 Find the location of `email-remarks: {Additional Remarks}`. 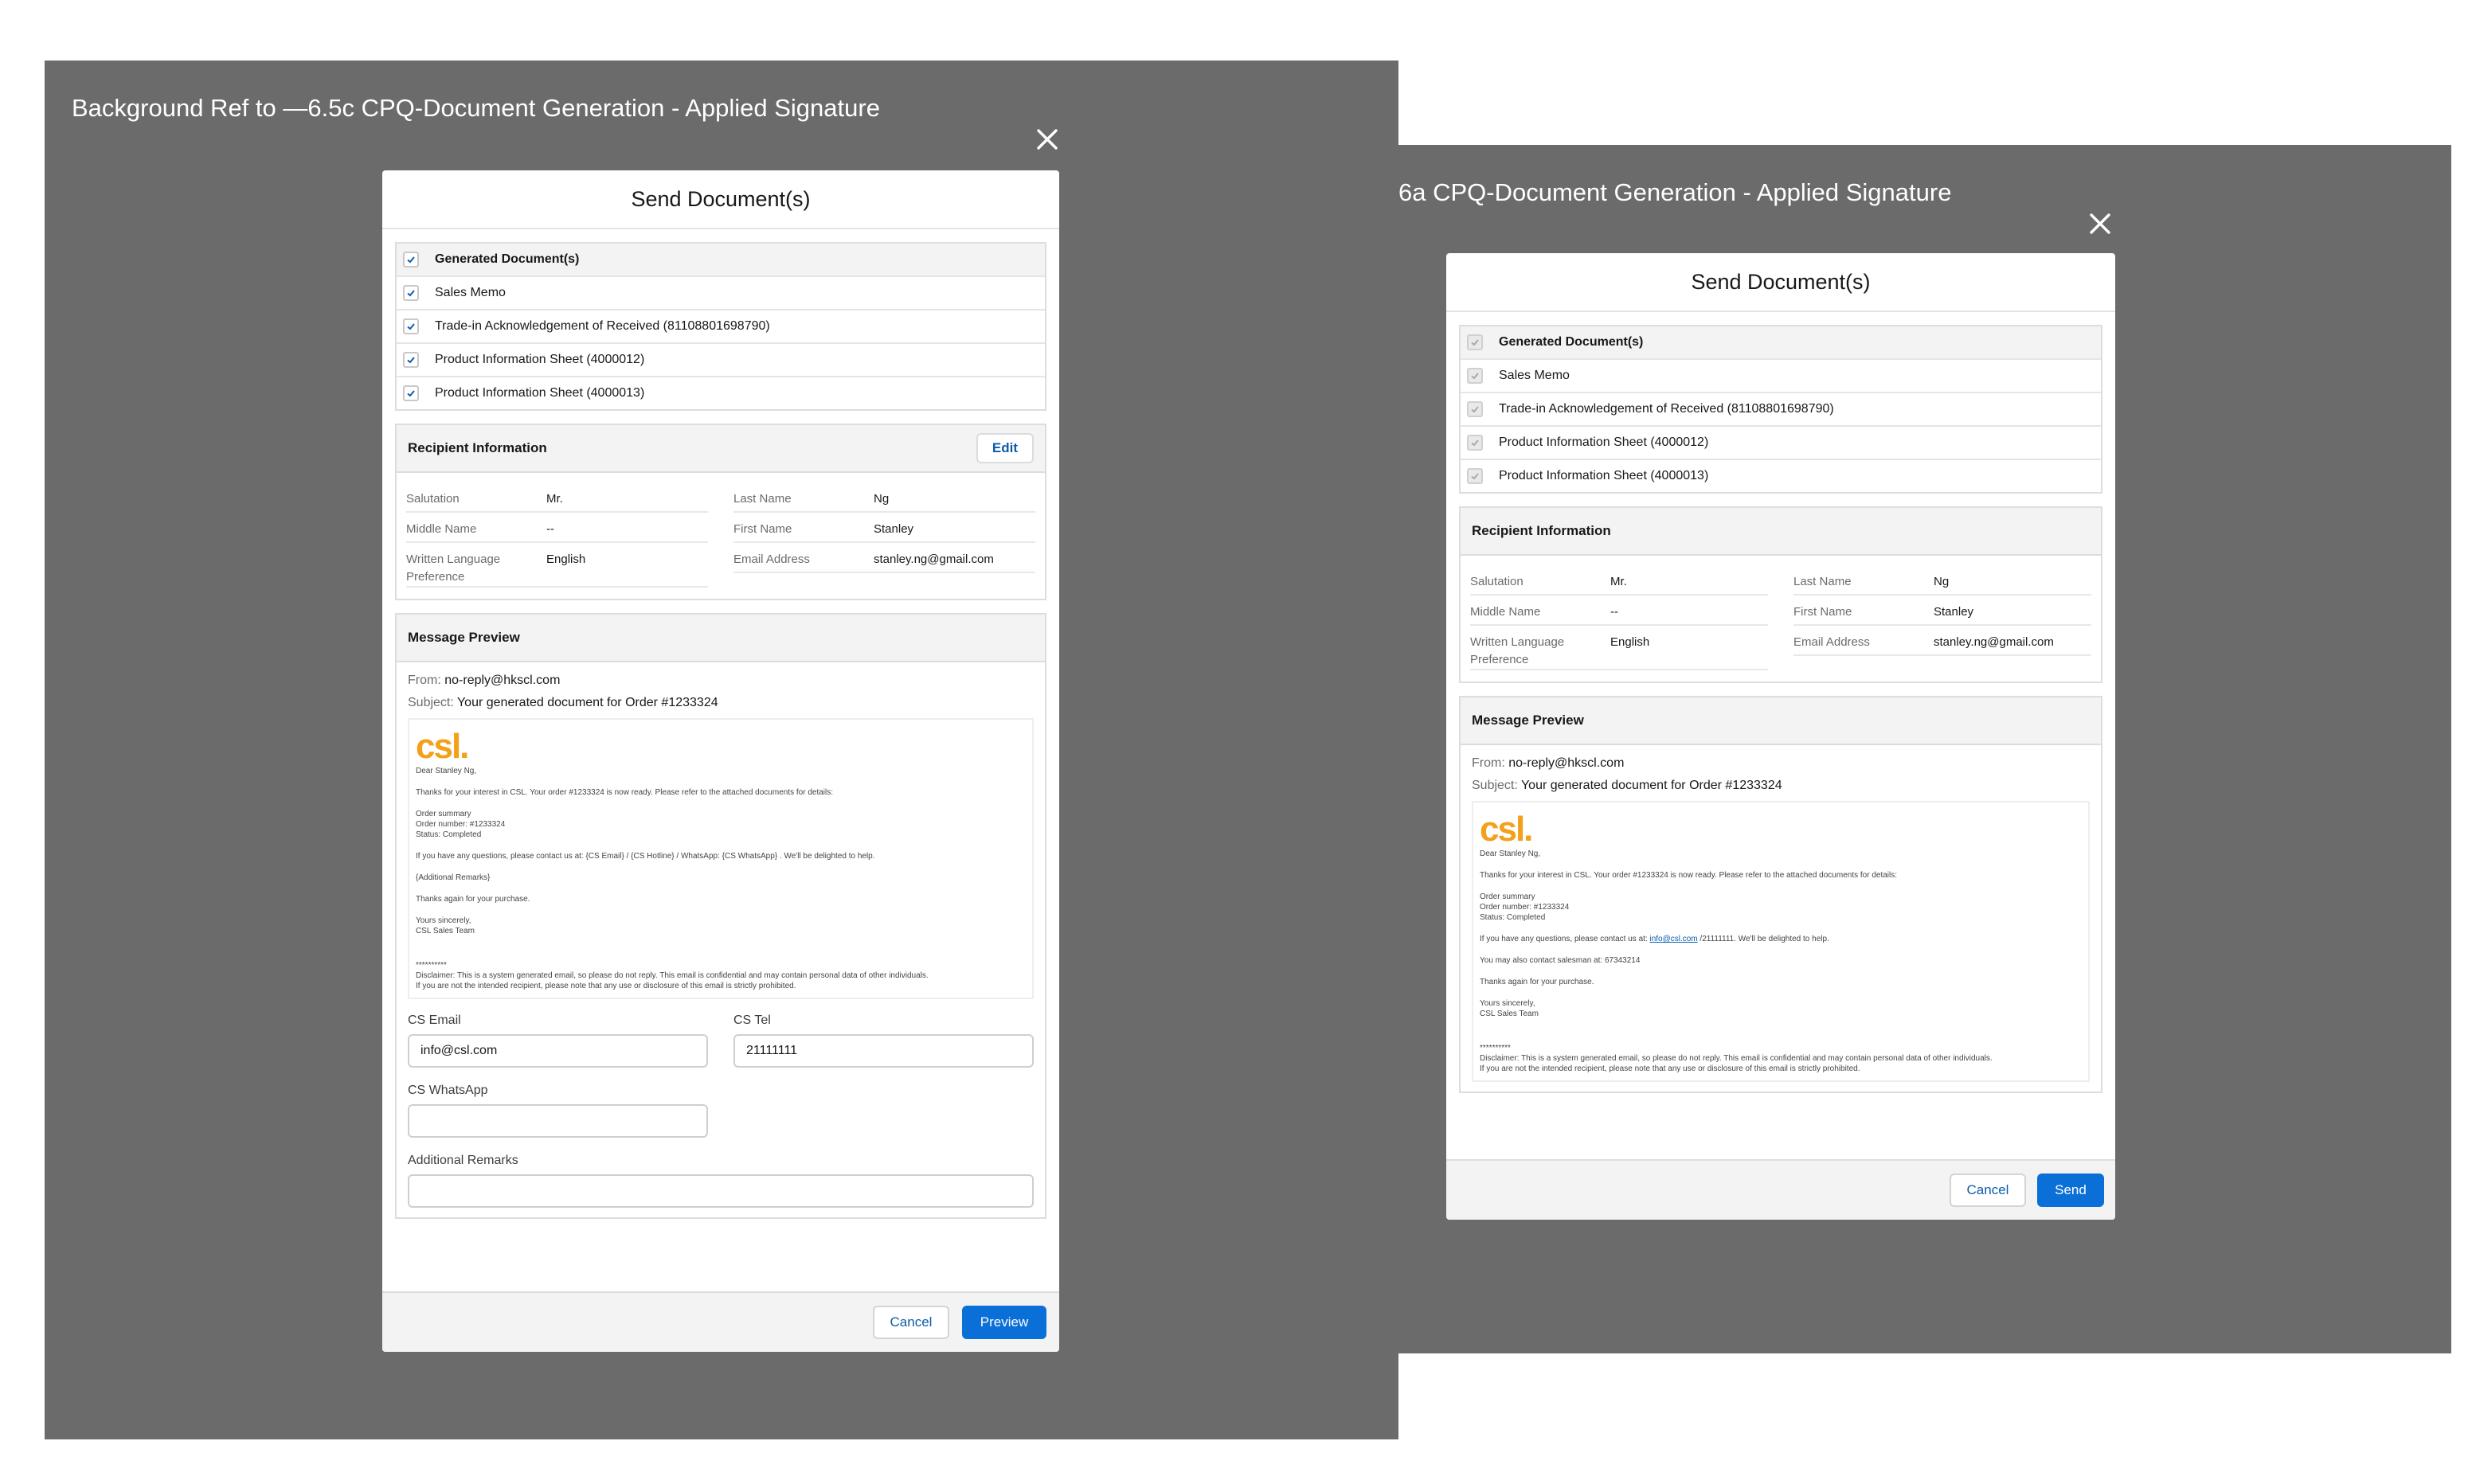

email-remarks: {Additional Remarks} is located at coordinates (453, 877).